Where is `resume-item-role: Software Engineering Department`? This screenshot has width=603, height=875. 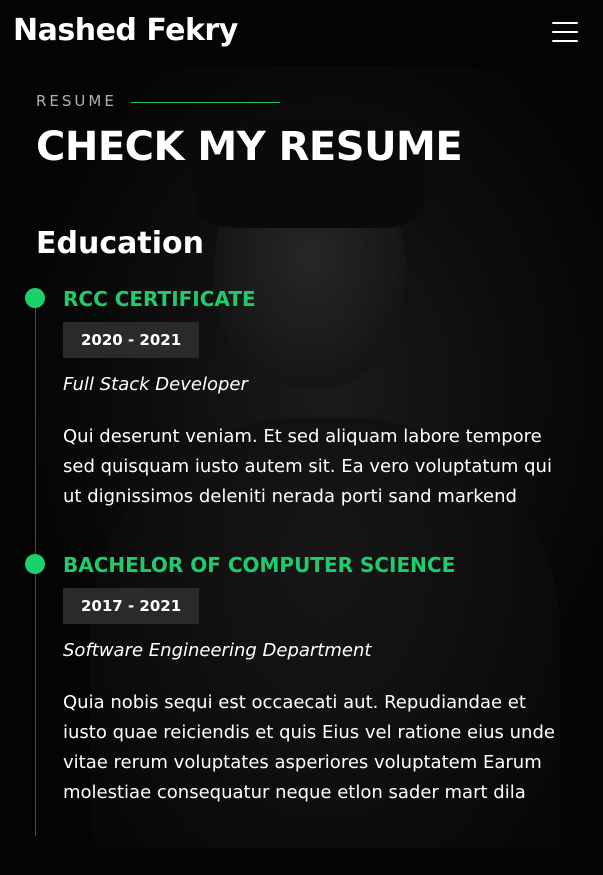
resume-item-role: Software Engineering Department is located at coordinates (217, 650).